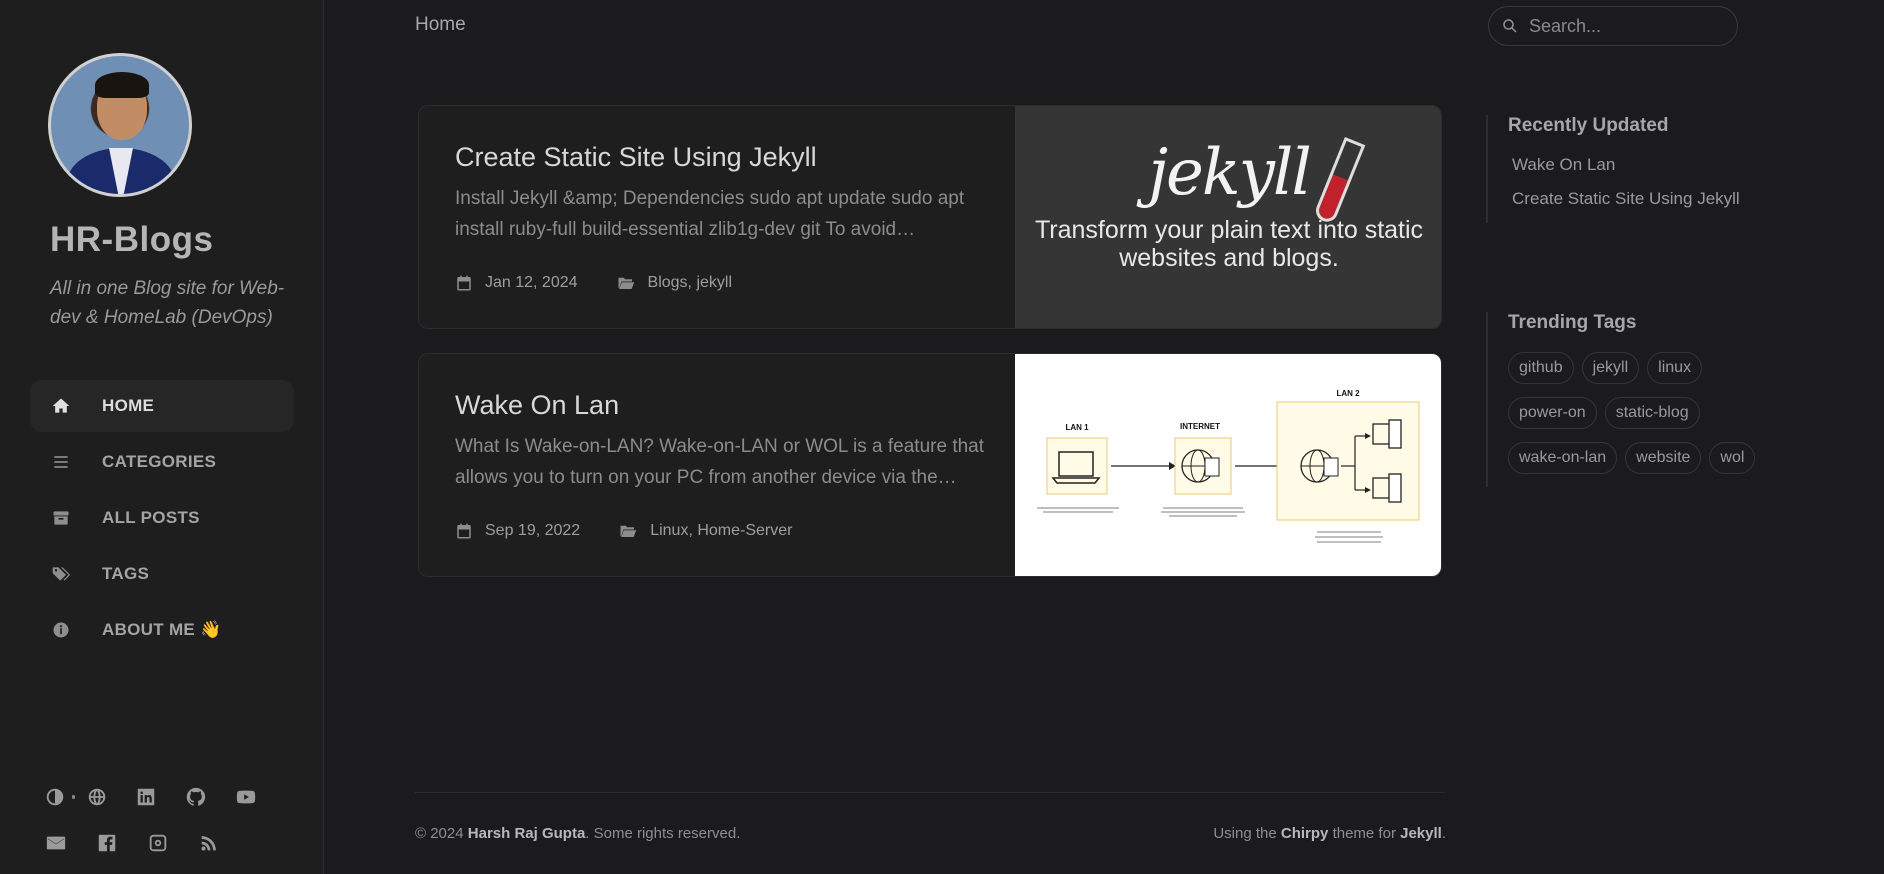  I want to click on search-input, so click(1624, 26).